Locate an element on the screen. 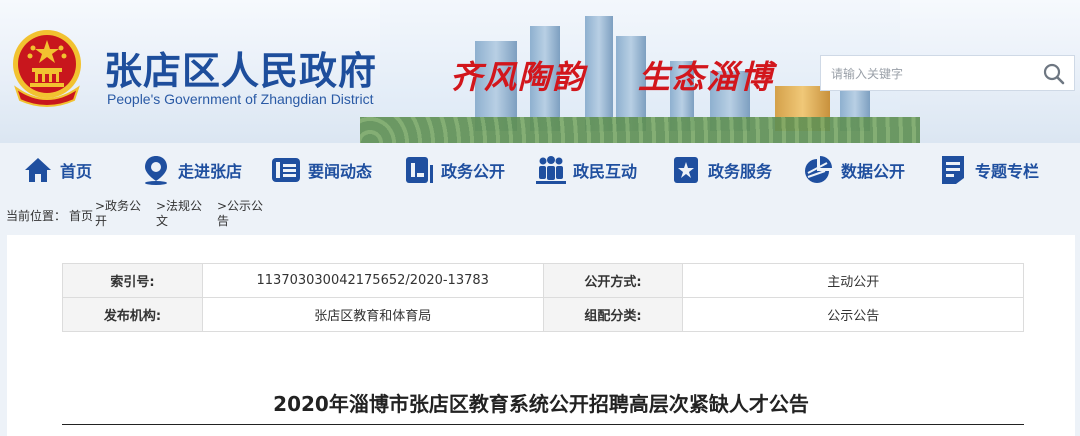 The width and height of the screenshot is (1080, 436). slogan-text: 齐风陶韵 is located at coordinates (518, 77).